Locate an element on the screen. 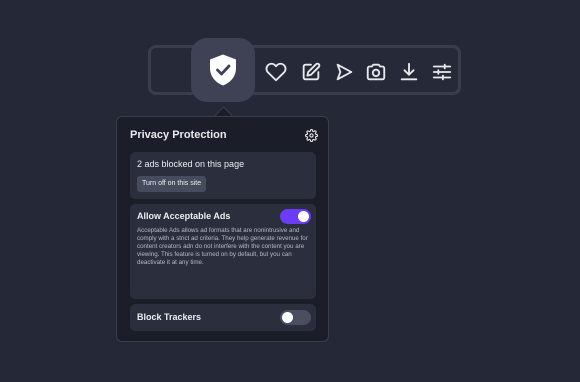 Image resolution: width=580 pixels, height=382 pixels. shield-check-icon is located at coordinates (223, 70).